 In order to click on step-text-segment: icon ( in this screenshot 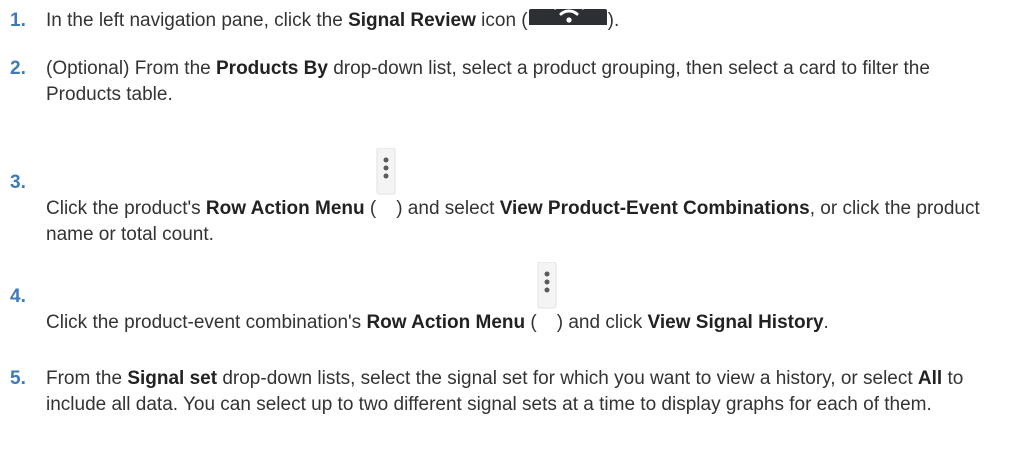, I will do `click(501, 20)`.